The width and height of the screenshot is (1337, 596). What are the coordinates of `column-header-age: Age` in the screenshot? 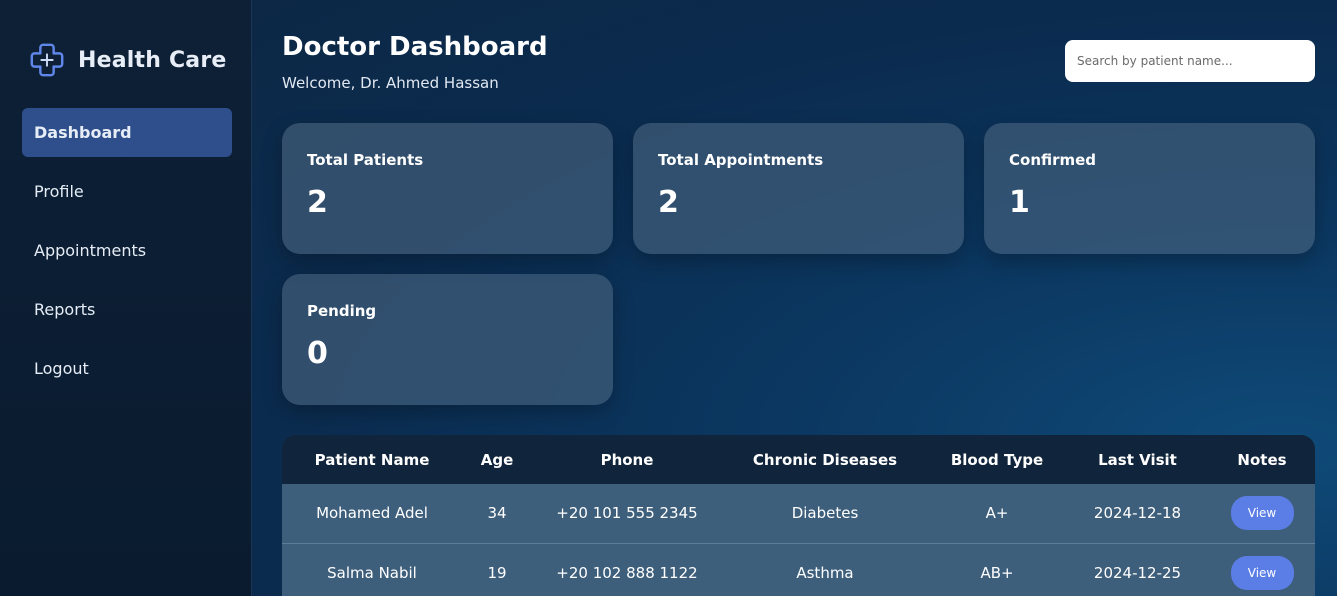 It's located at (497, 459).